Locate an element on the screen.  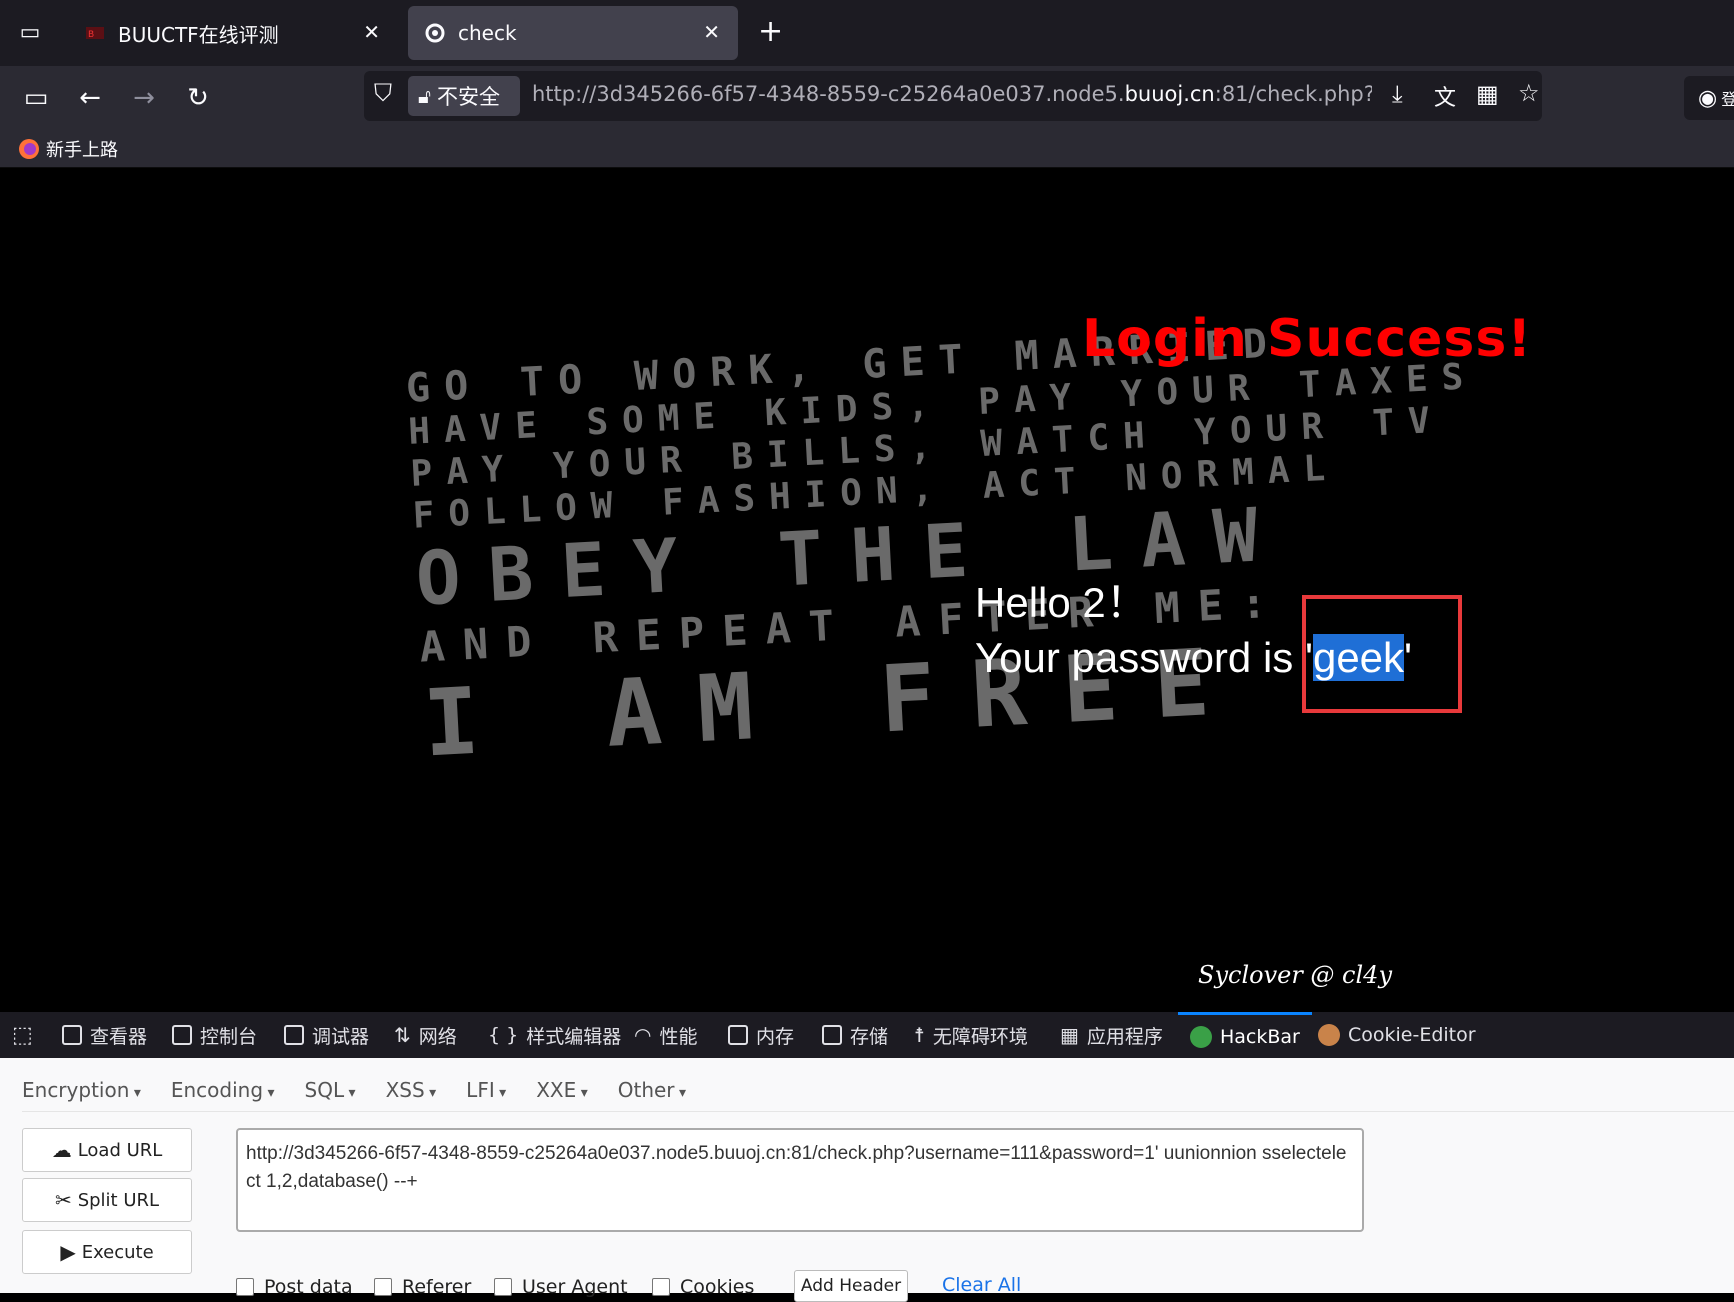
reload-icon: ↻ is located at coordinates (198, 98).